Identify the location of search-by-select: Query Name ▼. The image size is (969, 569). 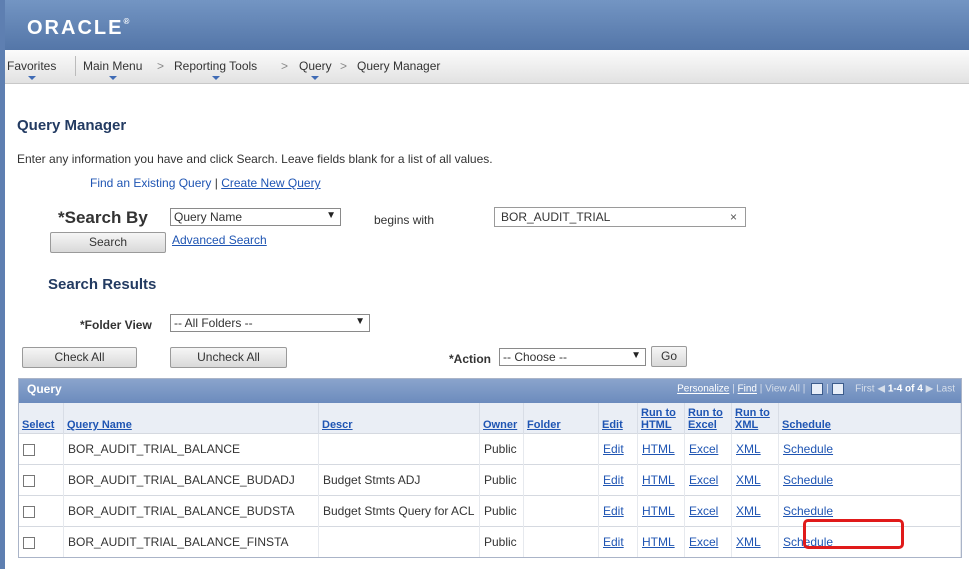
(255, 217).